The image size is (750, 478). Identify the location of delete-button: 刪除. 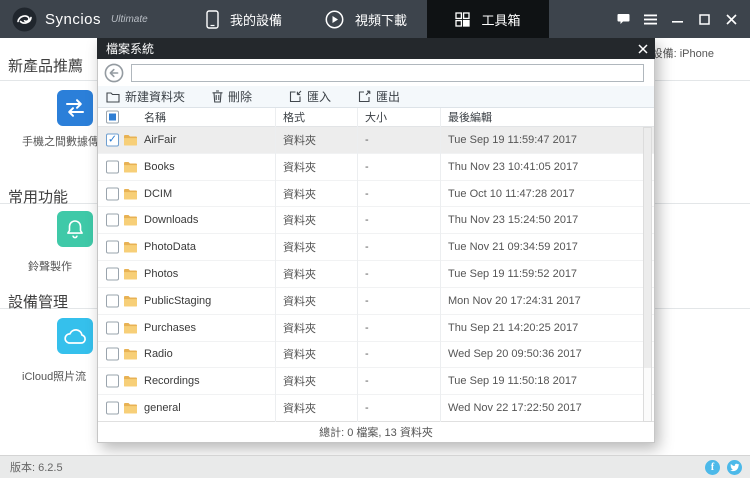
(232, 96).